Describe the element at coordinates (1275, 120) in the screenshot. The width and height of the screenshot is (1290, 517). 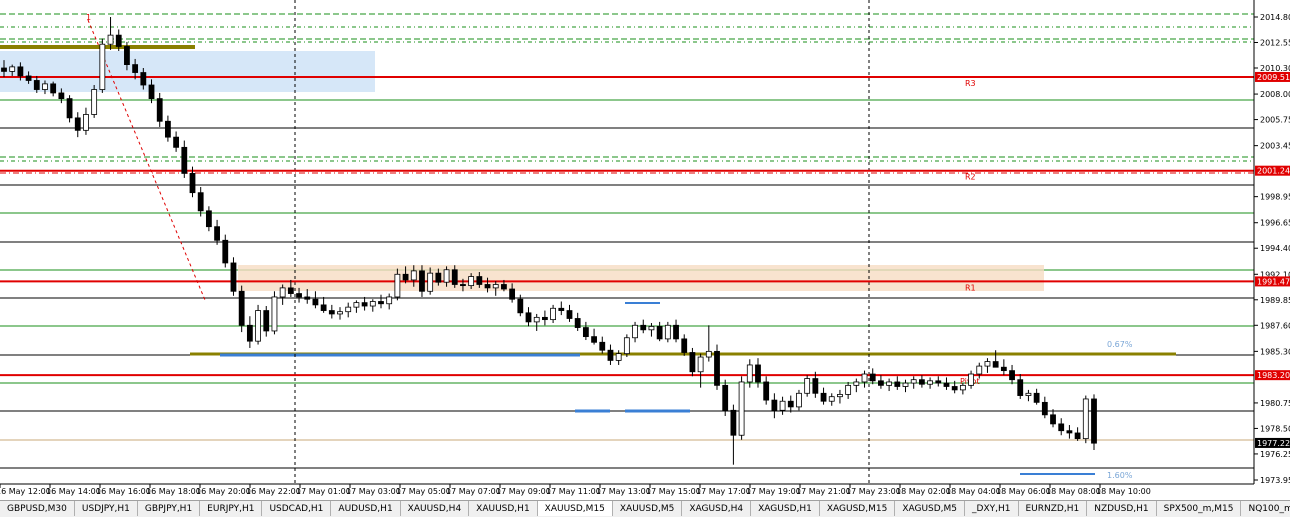
I see `price-tick-label: 2005.75` at that location.